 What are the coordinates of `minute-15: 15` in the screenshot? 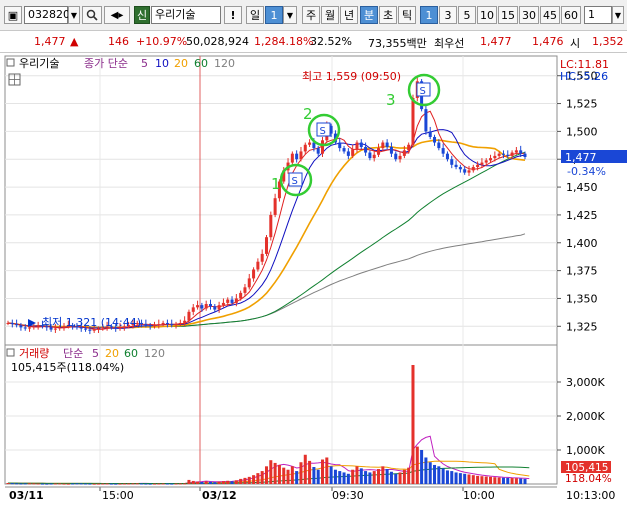 It's located at (508, 15).